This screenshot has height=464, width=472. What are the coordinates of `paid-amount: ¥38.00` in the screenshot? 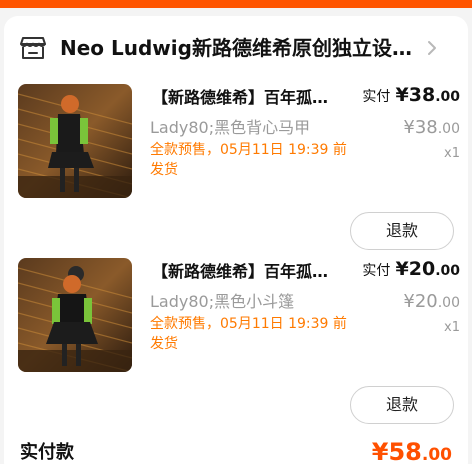 It's located at (428, 95).